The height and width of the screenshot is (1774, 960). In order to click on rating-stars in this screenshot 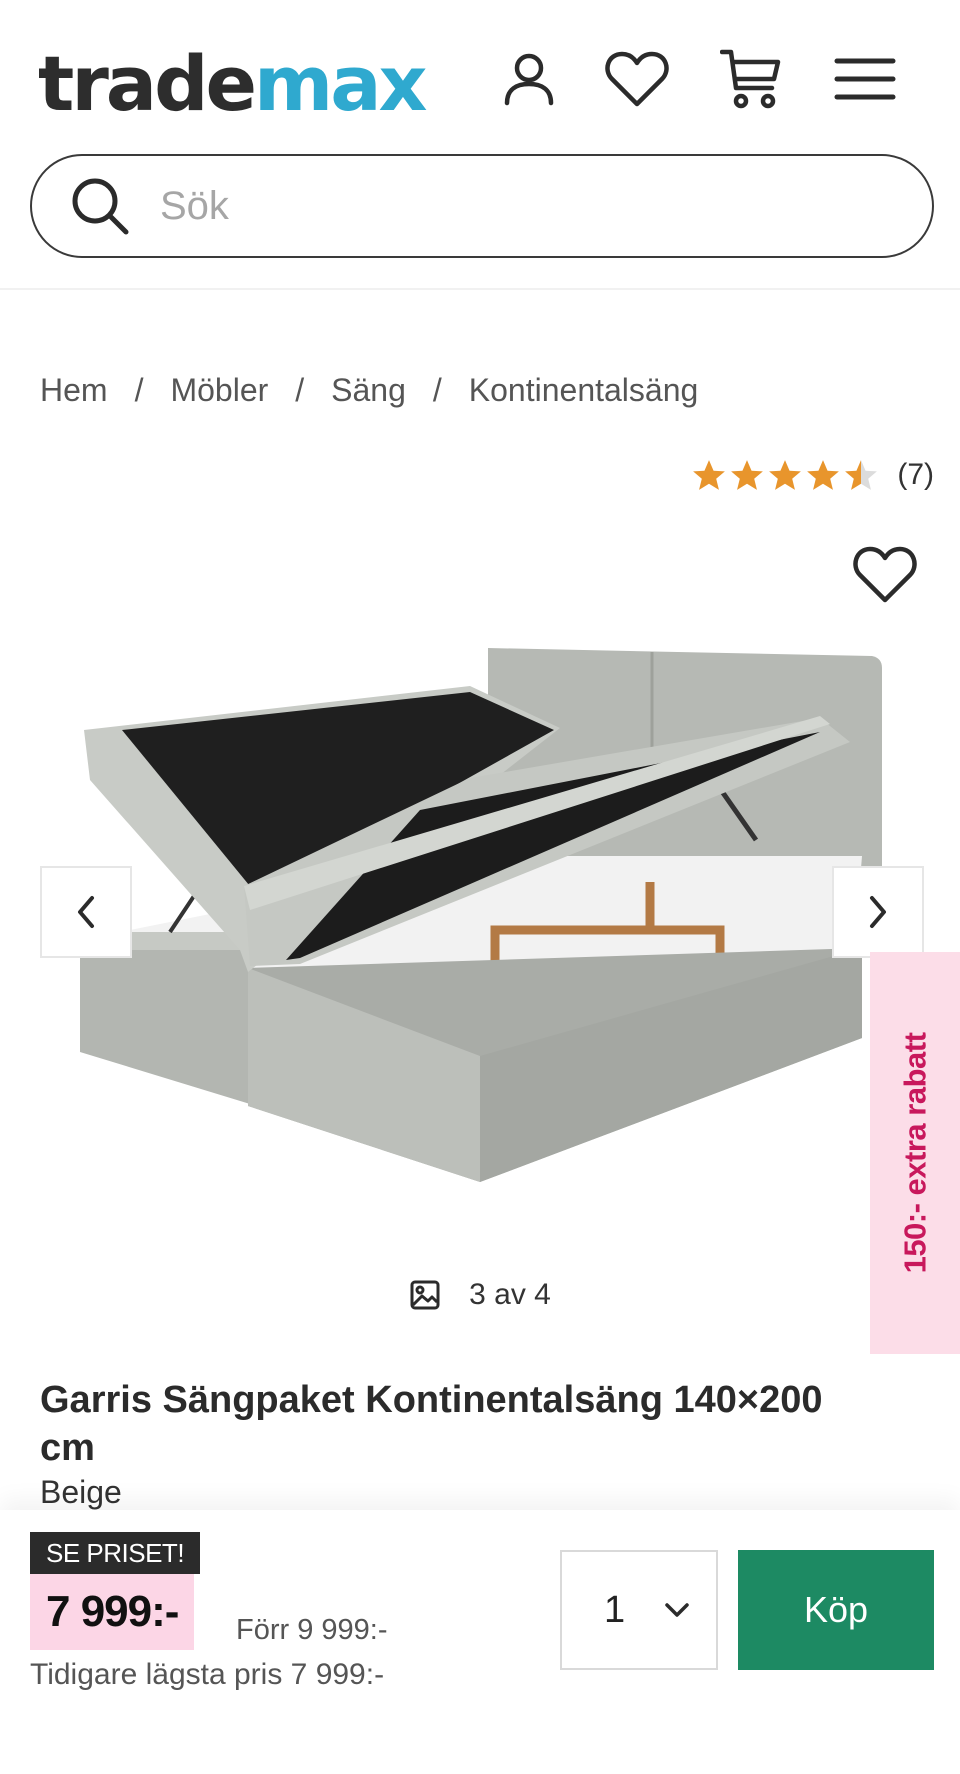, I will do `click(785, 475)`.